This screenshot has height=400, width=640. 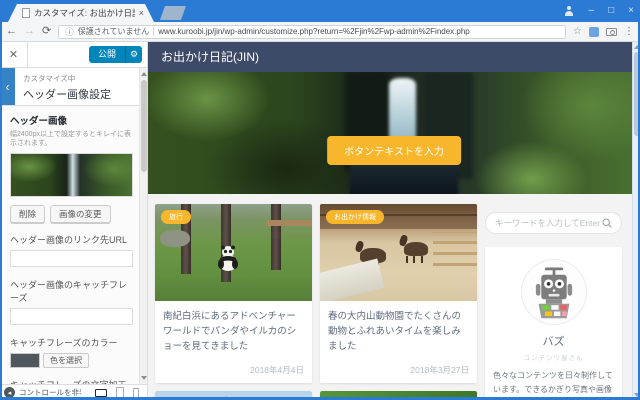 I want to click on category-badge: お出かけ情報, so click(x=355, y=217).